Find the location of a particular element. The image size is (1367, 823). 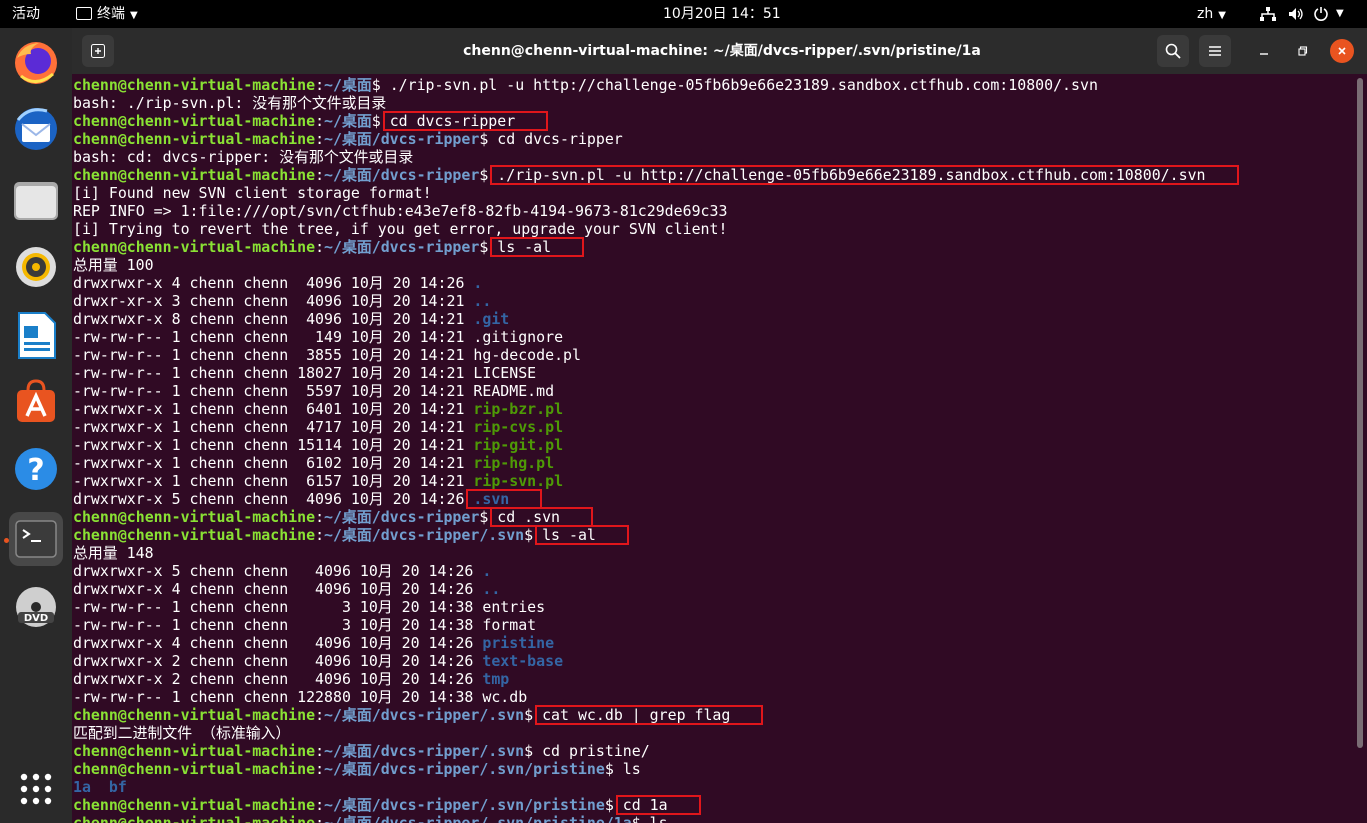

rhythmbox-launcher is located at coordinates (36, 267).